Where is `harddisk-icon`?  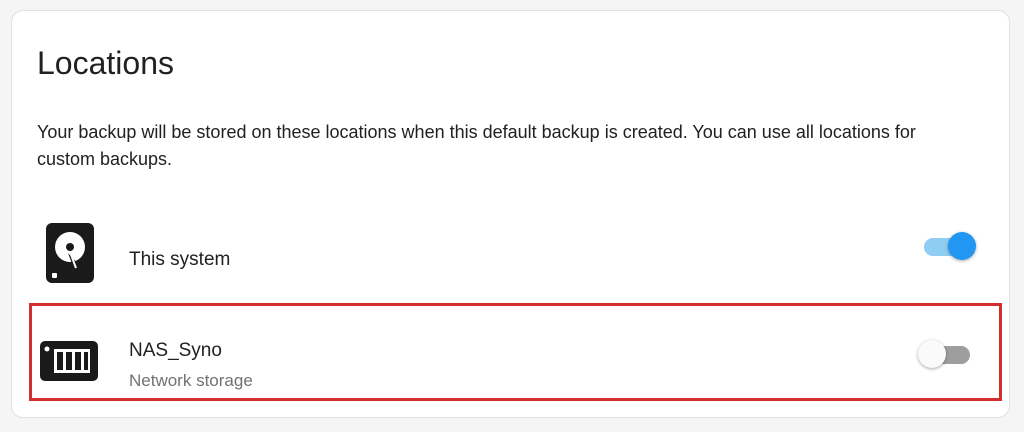
harddisk-icon is located at coordinates (70, 255).